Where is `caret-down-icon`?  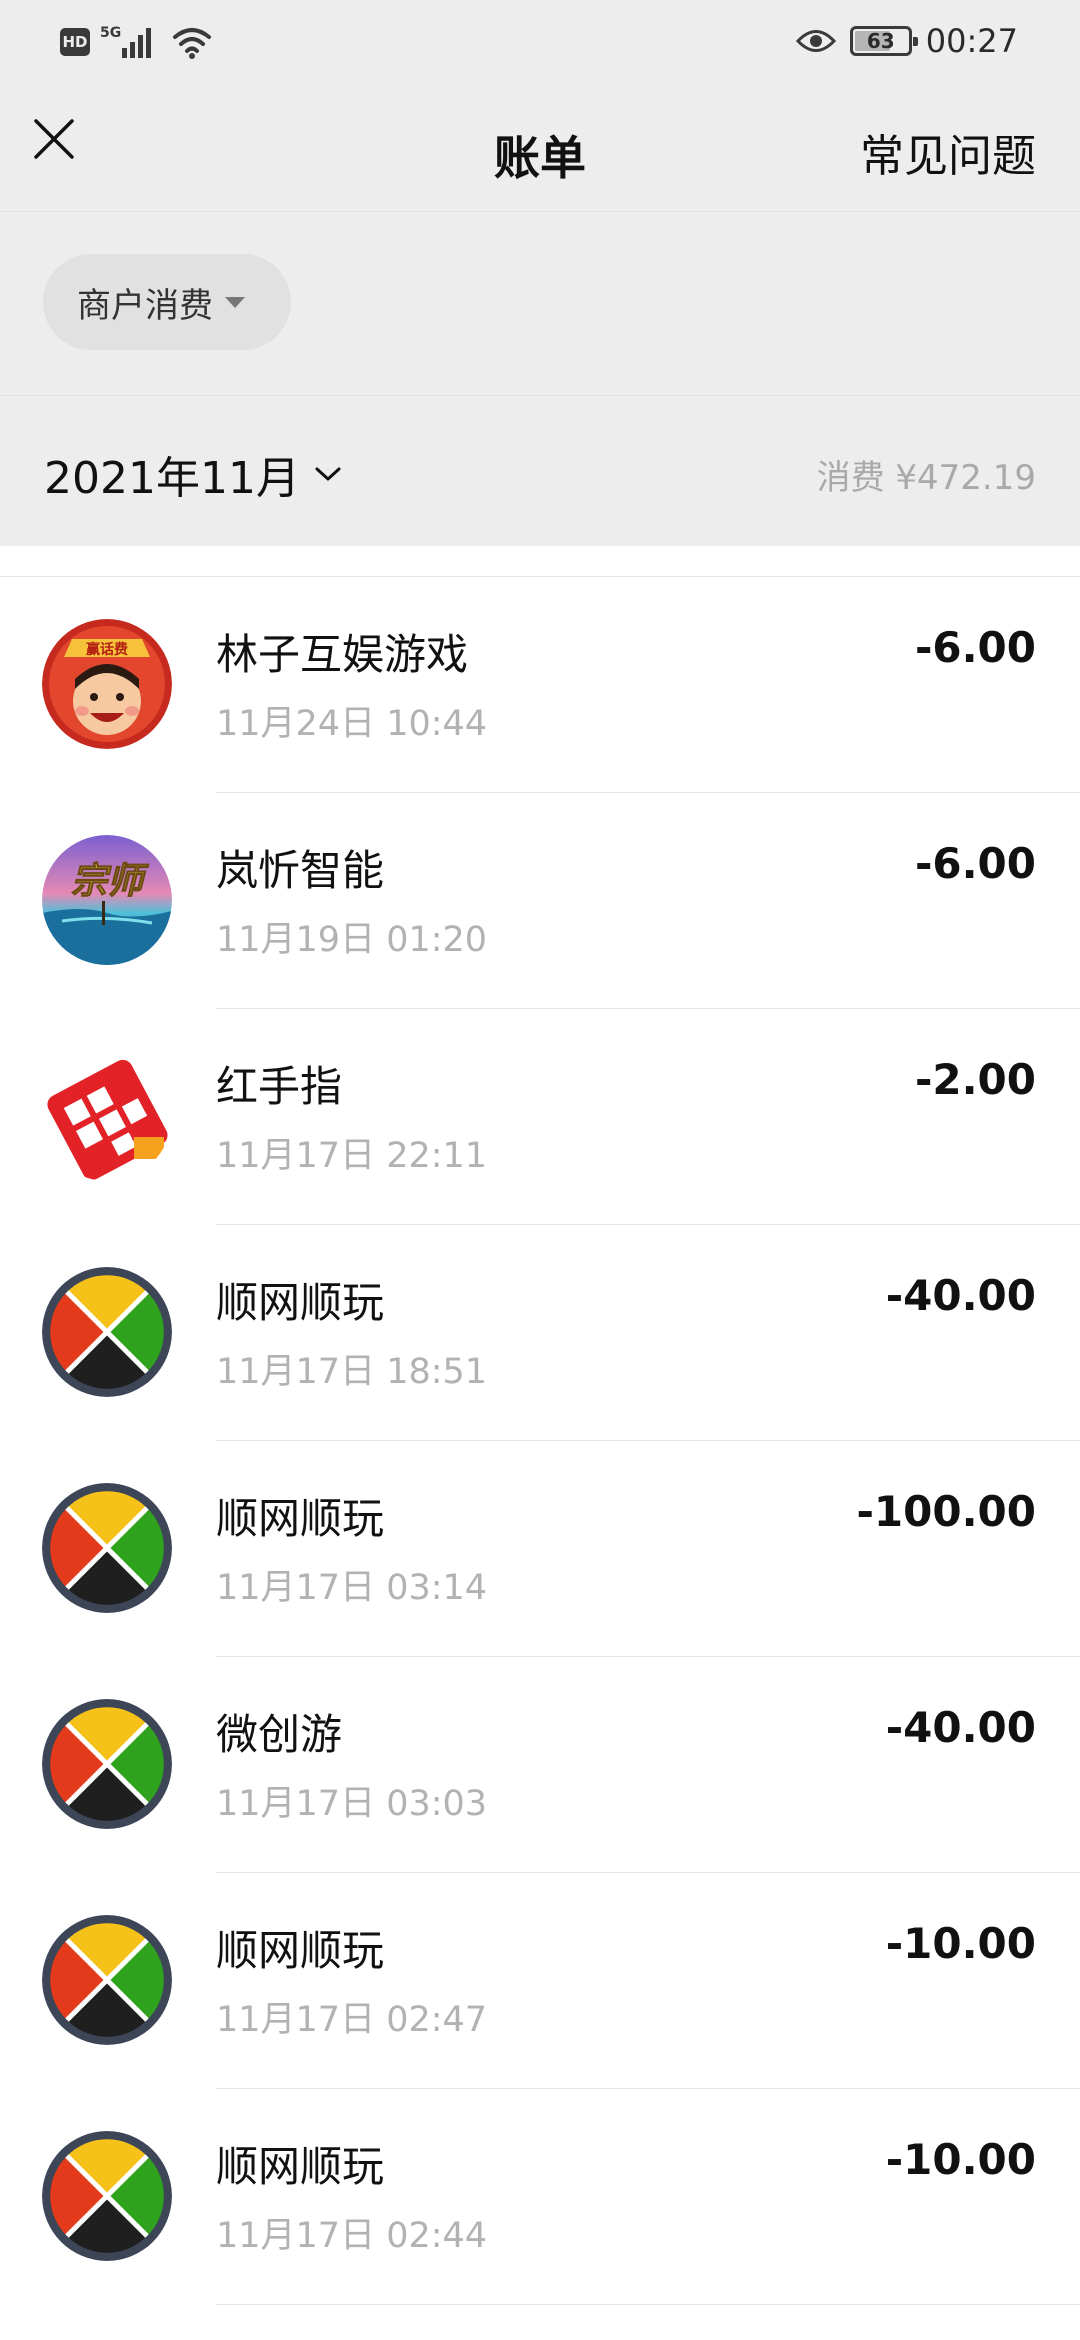
caret-down-icon is located at coordinates (235, 302).